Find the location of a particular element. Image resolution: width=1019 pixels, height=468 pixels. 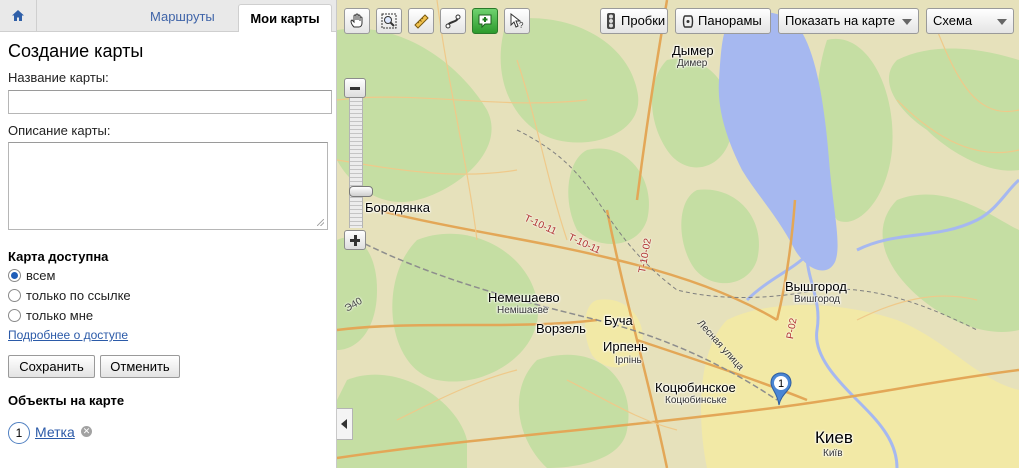

map-label-kotsyubinskoe-ua: Коцюбинське is located at coordinates (696, 400).